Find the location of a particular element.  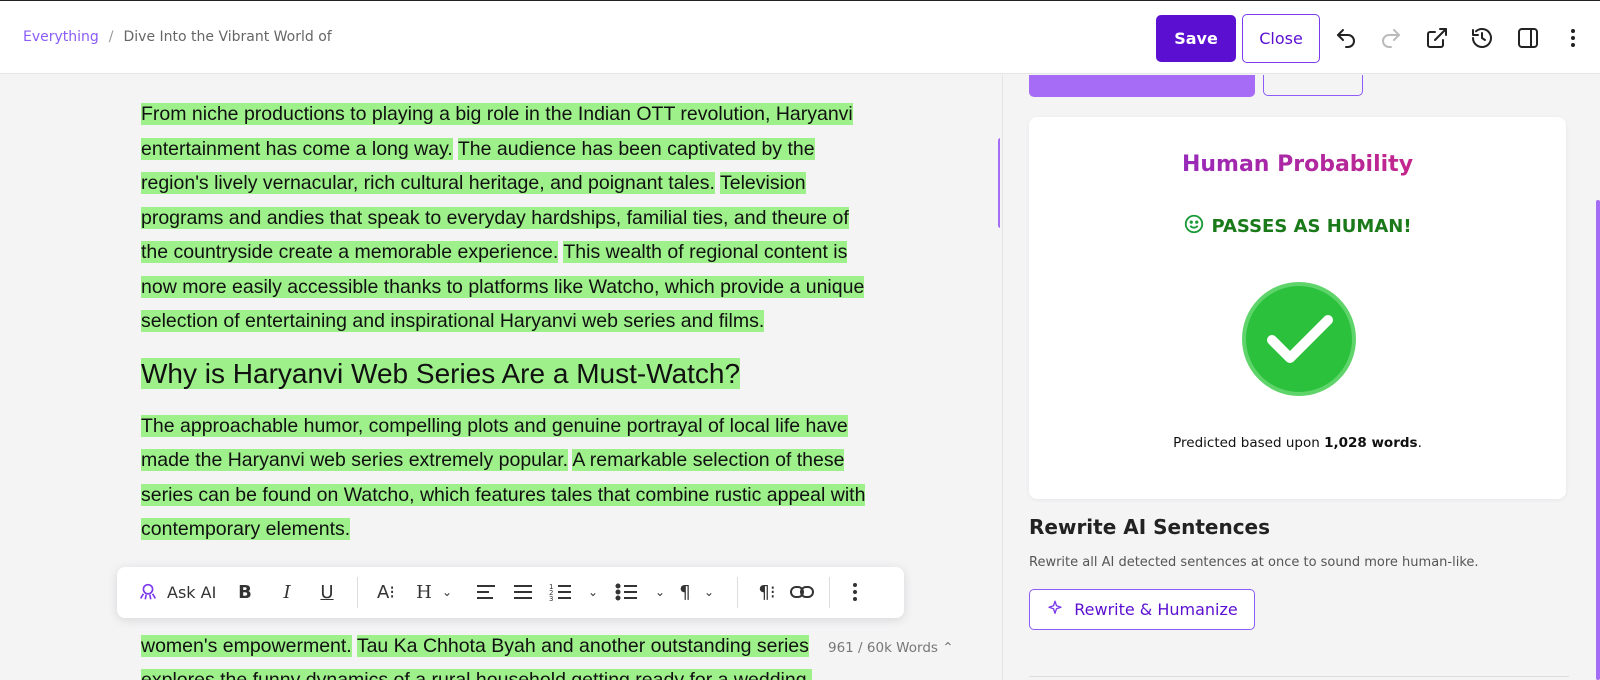

heading-icon: H is located at coordinates (424, 592).